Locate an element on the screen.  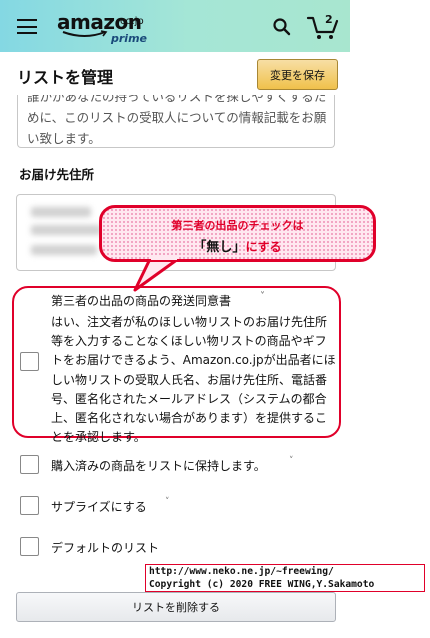
callout-line1: 第三者の出品のチェックは is located at coordinates (237, 225).